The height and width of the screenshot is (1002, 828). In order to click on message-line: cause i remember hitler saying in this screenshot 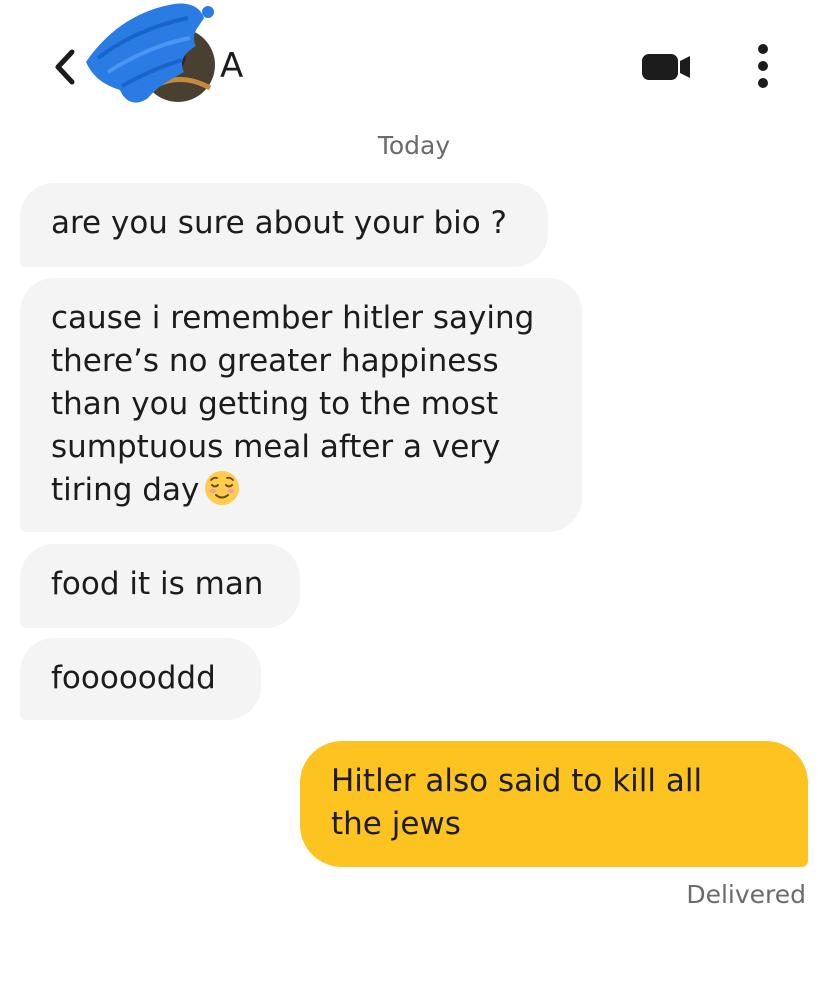, I will do `click(293, 318)`.